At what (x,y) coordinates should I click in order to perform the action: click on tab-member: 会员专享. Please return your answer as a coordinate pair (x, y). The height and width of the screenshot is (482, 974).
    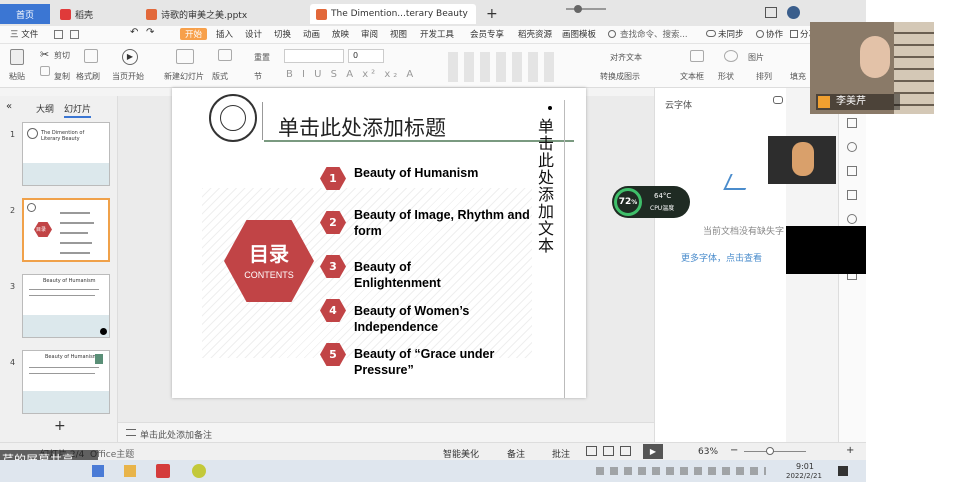
    Looking at the image, I should click on (487, 34).